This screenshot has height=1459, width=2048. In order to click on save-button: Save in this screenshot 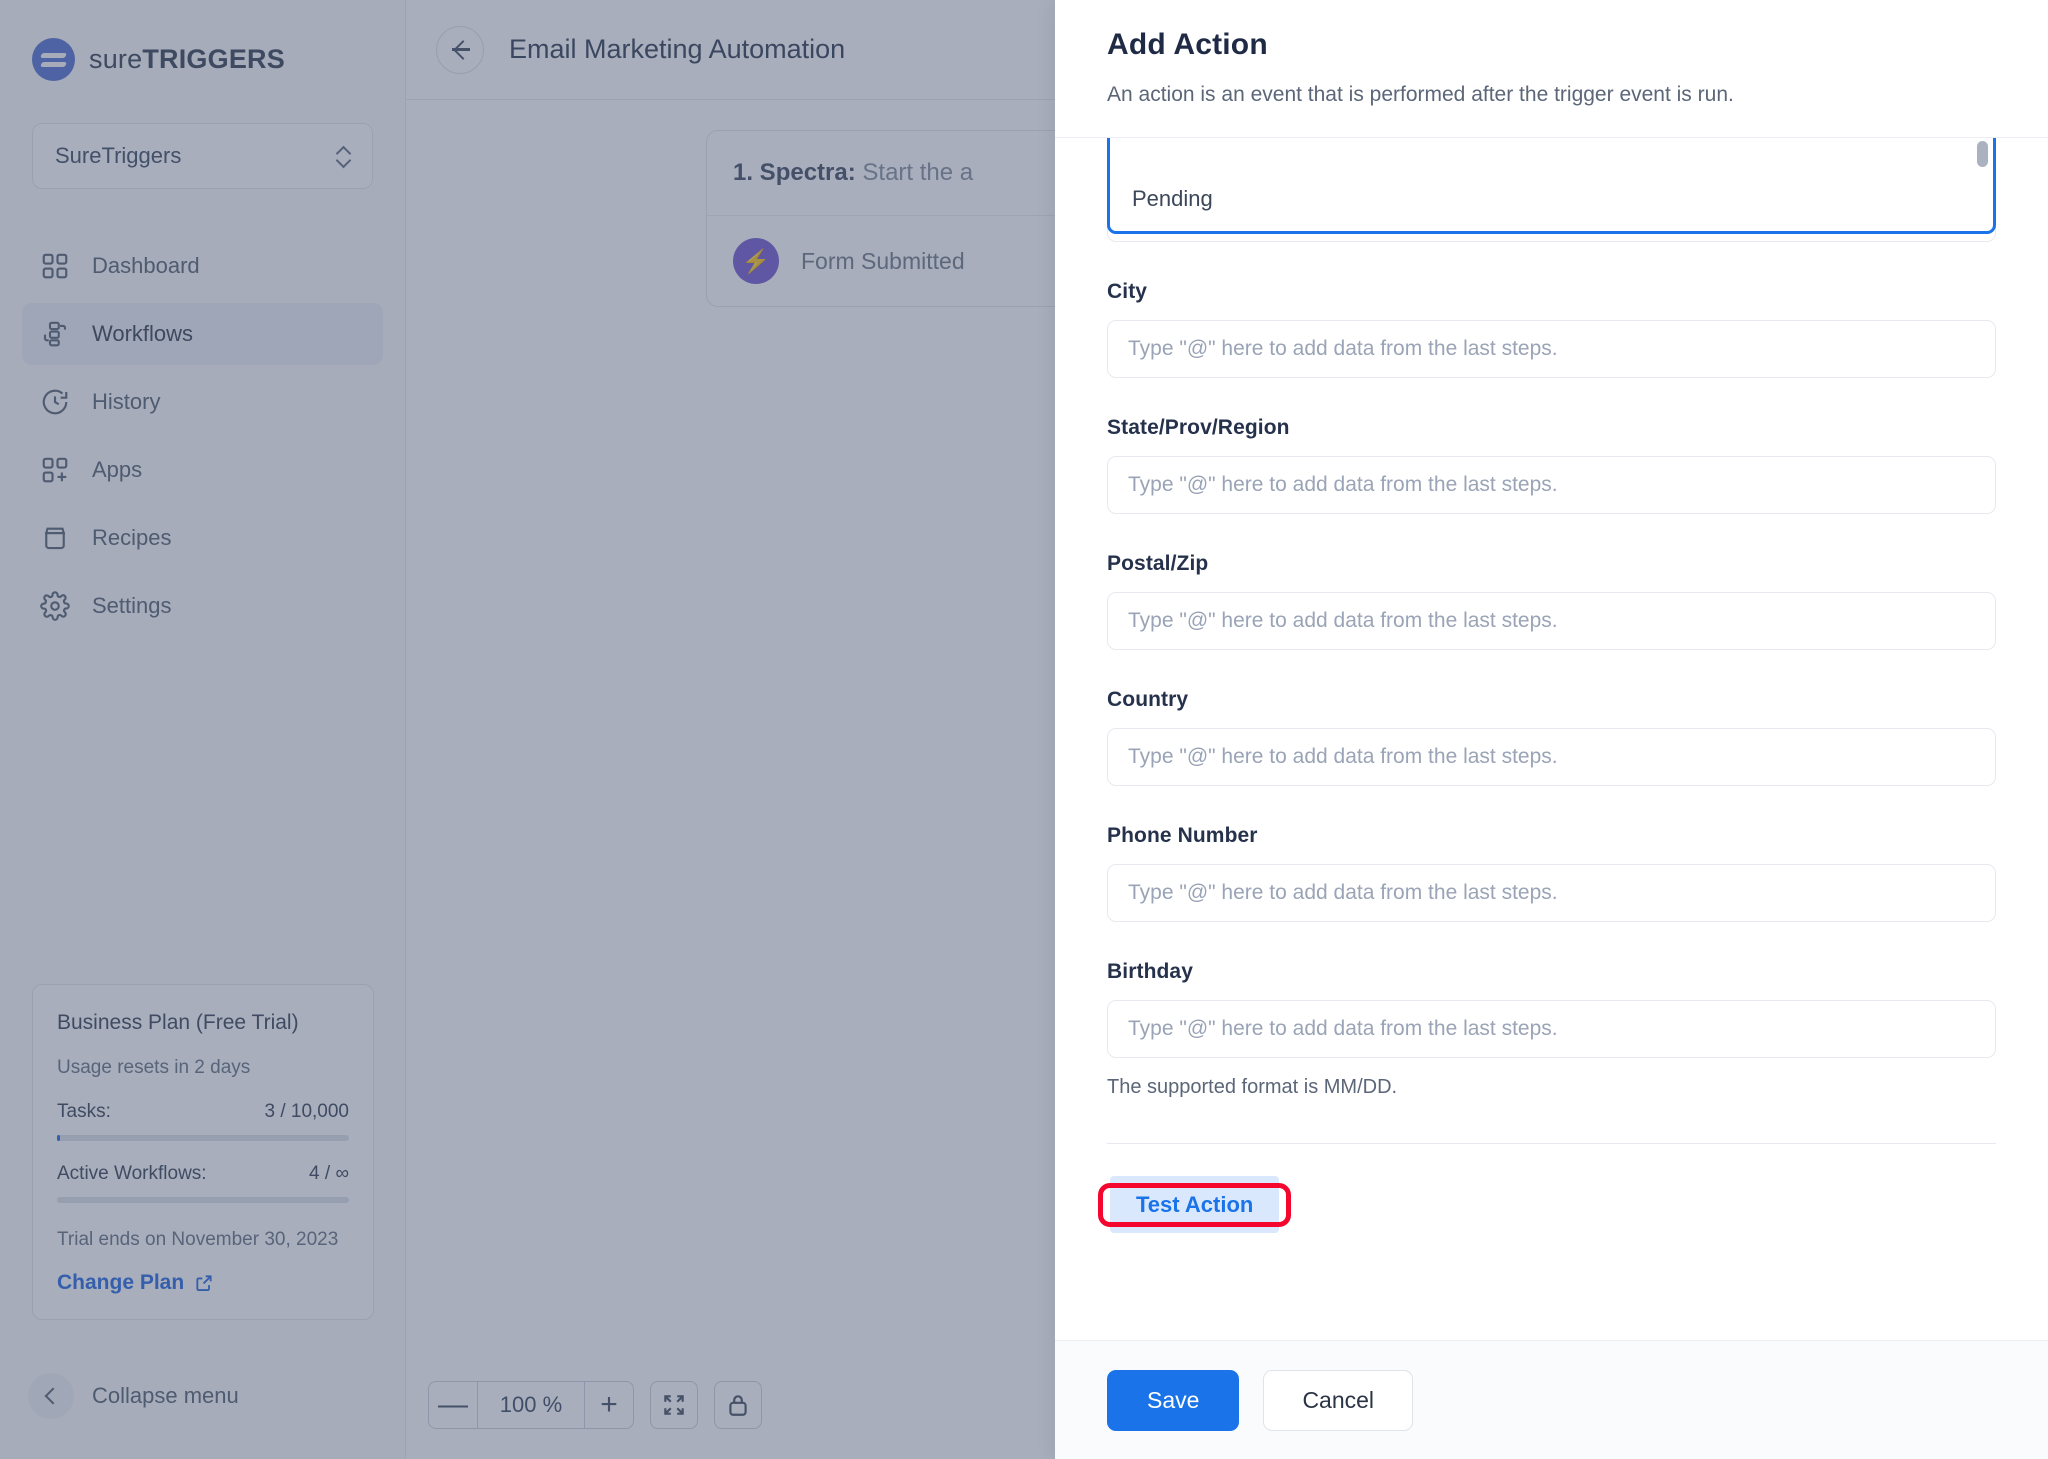, I will do `click(1173, 1400)`.